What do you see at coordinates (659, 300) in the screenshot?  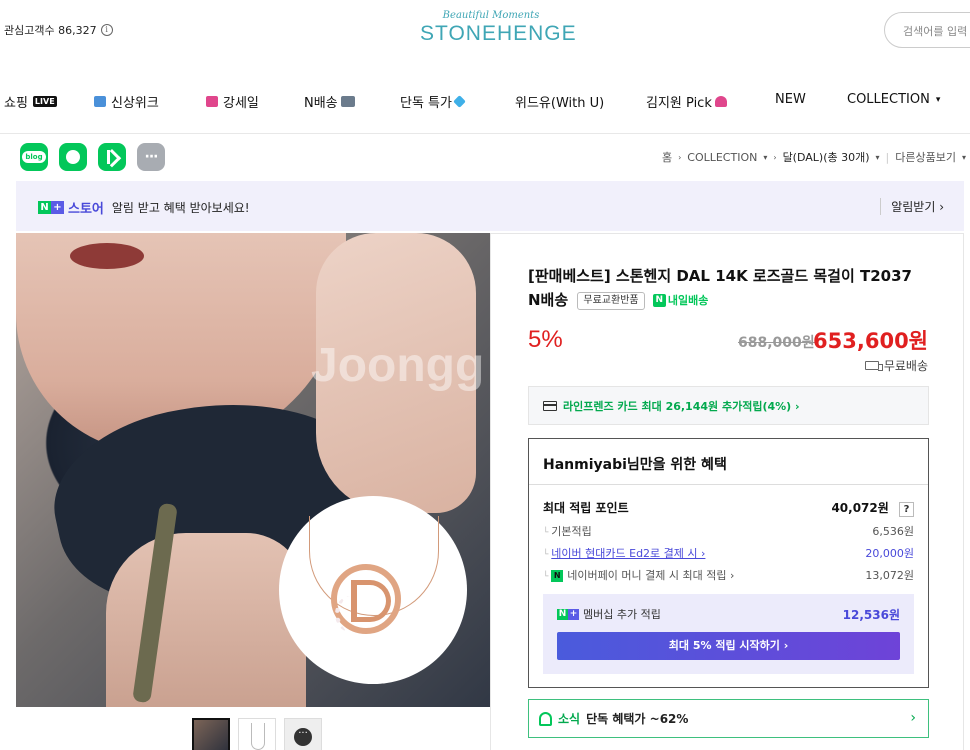 I see `n-delivery-icon: N` at bounding box center [659, 300].